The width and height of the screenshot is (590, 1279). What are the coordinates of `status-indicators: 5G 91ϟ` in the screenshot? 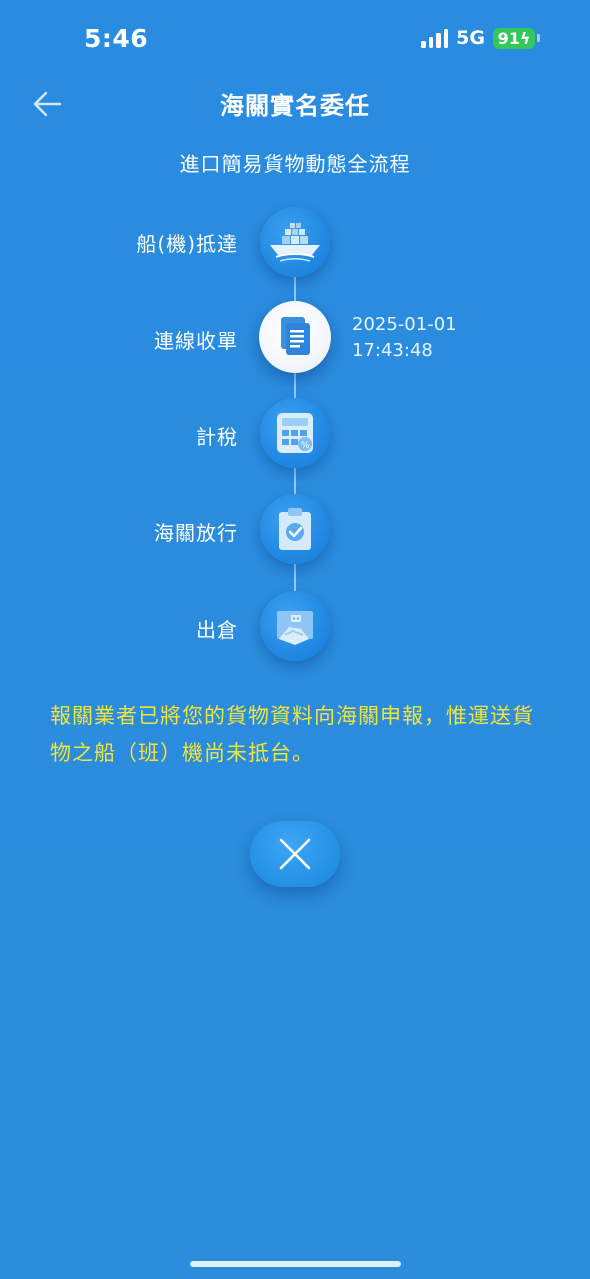 It's located at (480, 38).